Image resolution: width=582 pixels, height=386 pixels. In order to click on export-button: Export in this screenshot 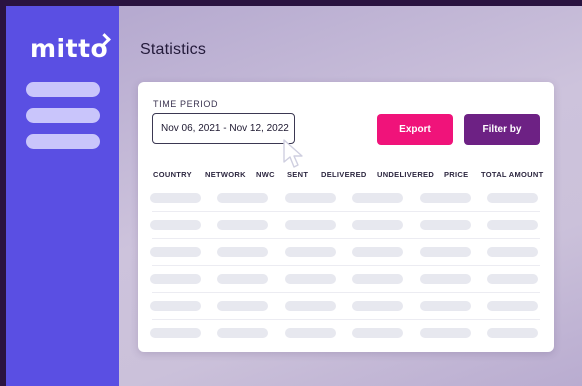, I will do `click(415, 129)`.